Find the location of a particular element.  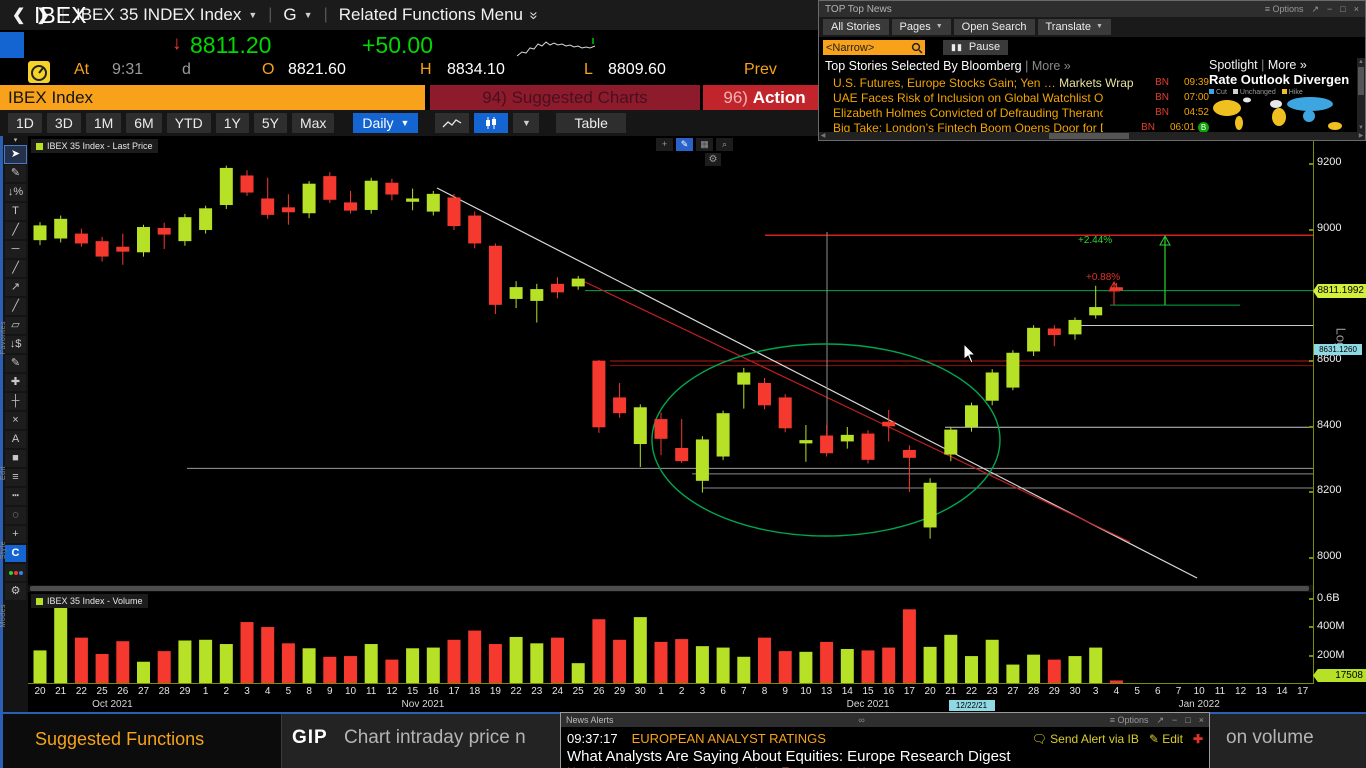

news-horizontal-scrollbar: ◀ ▶ is located at coordinates (1092, 136).